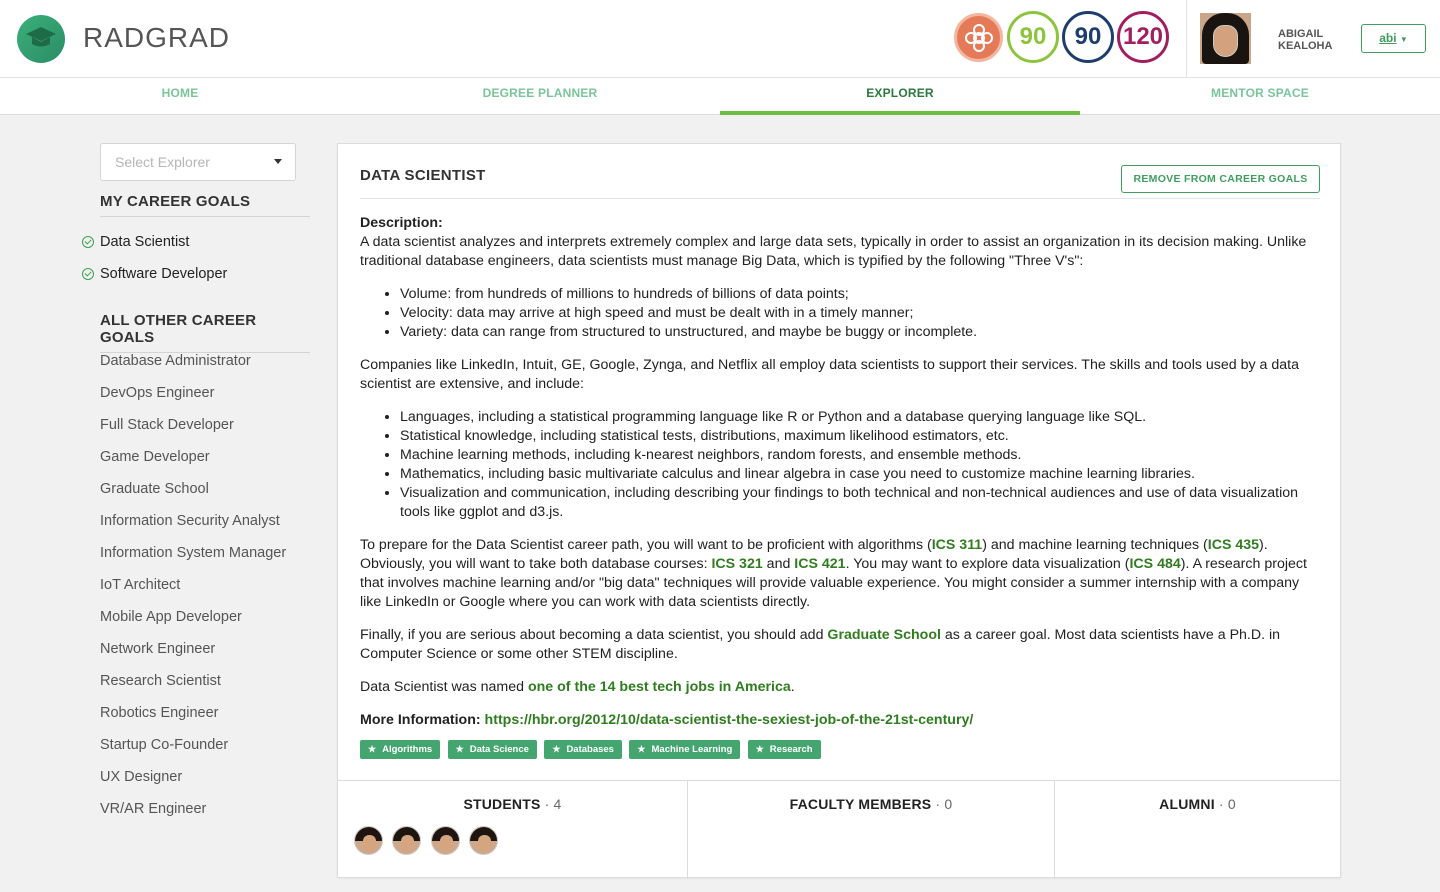 Image resolution: width=1440 pixels, height=892 pixels. Describe the element at coordinates (1187, 804) in the screenshot. I see `alumni-label: ALUMNI` at that location.